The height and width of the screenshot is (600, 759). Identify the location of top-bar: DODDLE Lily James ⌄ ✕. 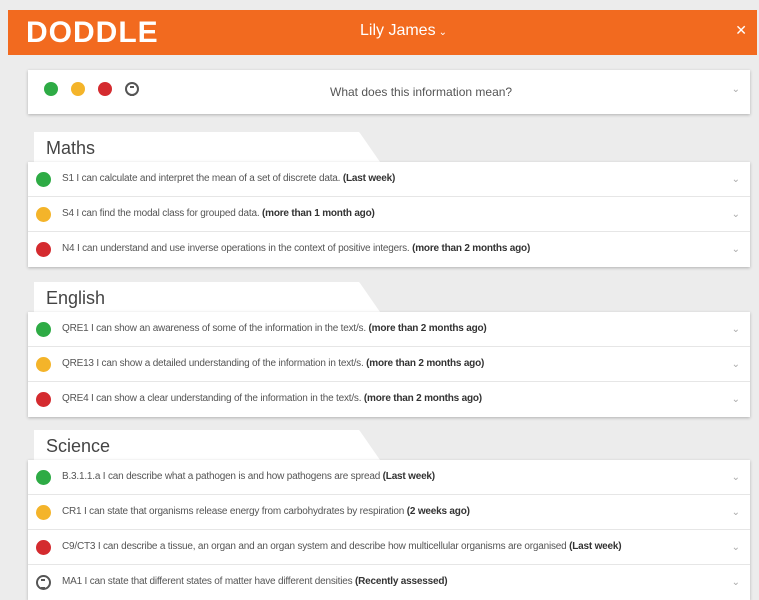
(382, 32).